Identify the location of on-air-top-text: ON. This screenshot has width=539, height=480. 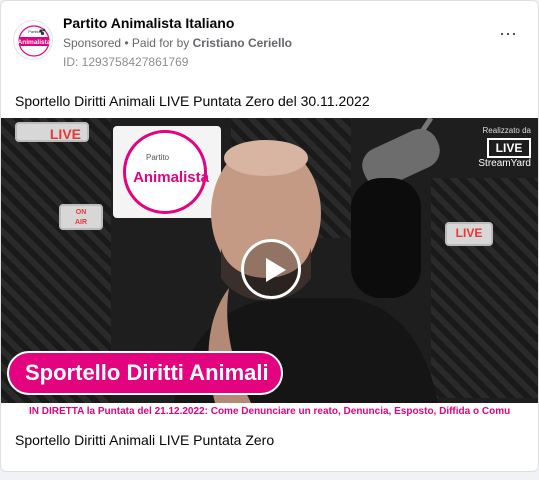
(81, 212).